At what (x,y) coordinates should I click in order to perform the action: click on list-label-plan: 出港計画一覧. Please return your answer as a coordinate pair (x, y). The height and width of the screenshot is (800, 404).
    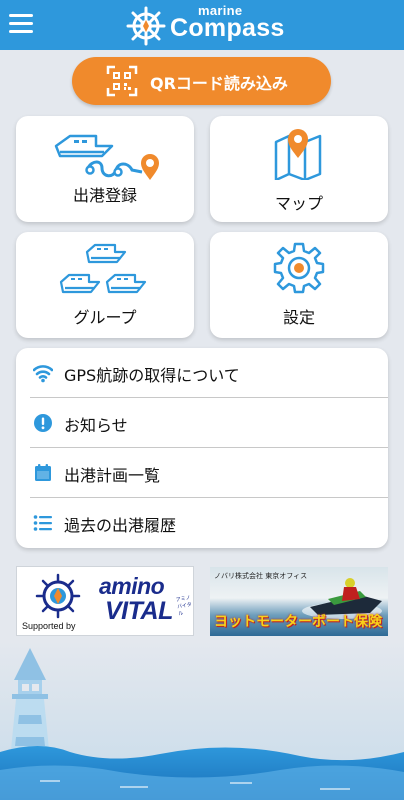
    Looking at the image, I should click on (112, 475).